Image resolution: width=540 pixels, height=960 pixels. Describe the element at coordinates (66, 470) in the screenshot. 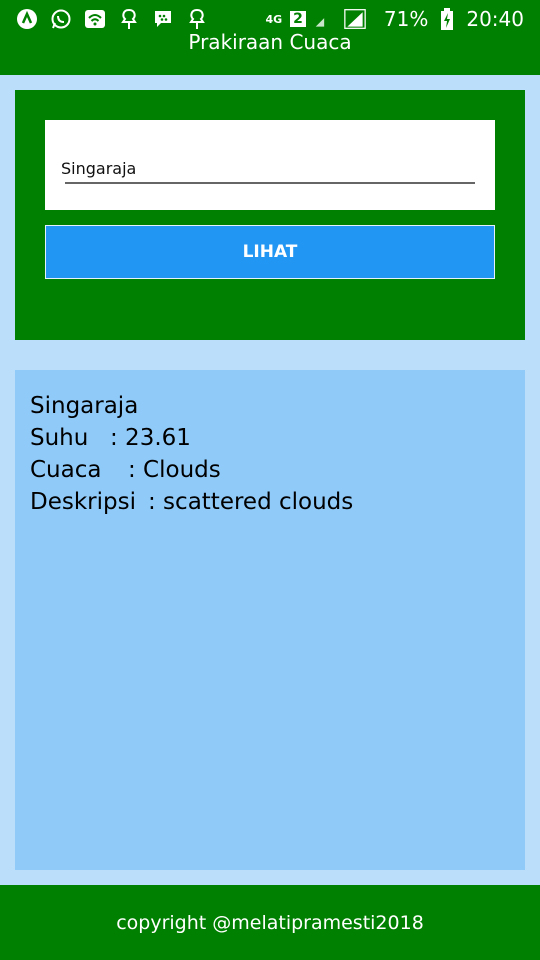

I see `cuaca-label: Cuaca` at that location.